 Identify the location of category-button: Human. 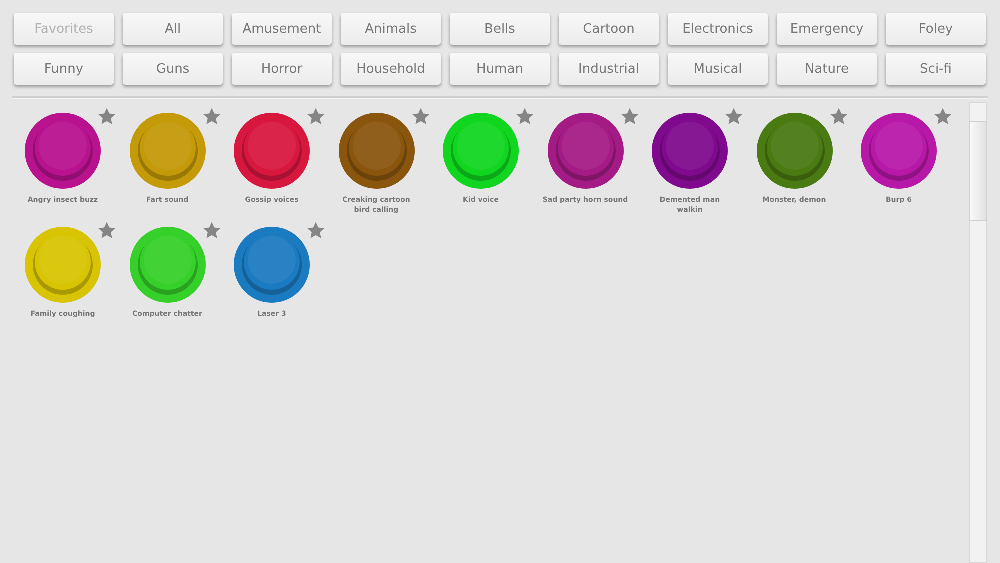
(500, 69).